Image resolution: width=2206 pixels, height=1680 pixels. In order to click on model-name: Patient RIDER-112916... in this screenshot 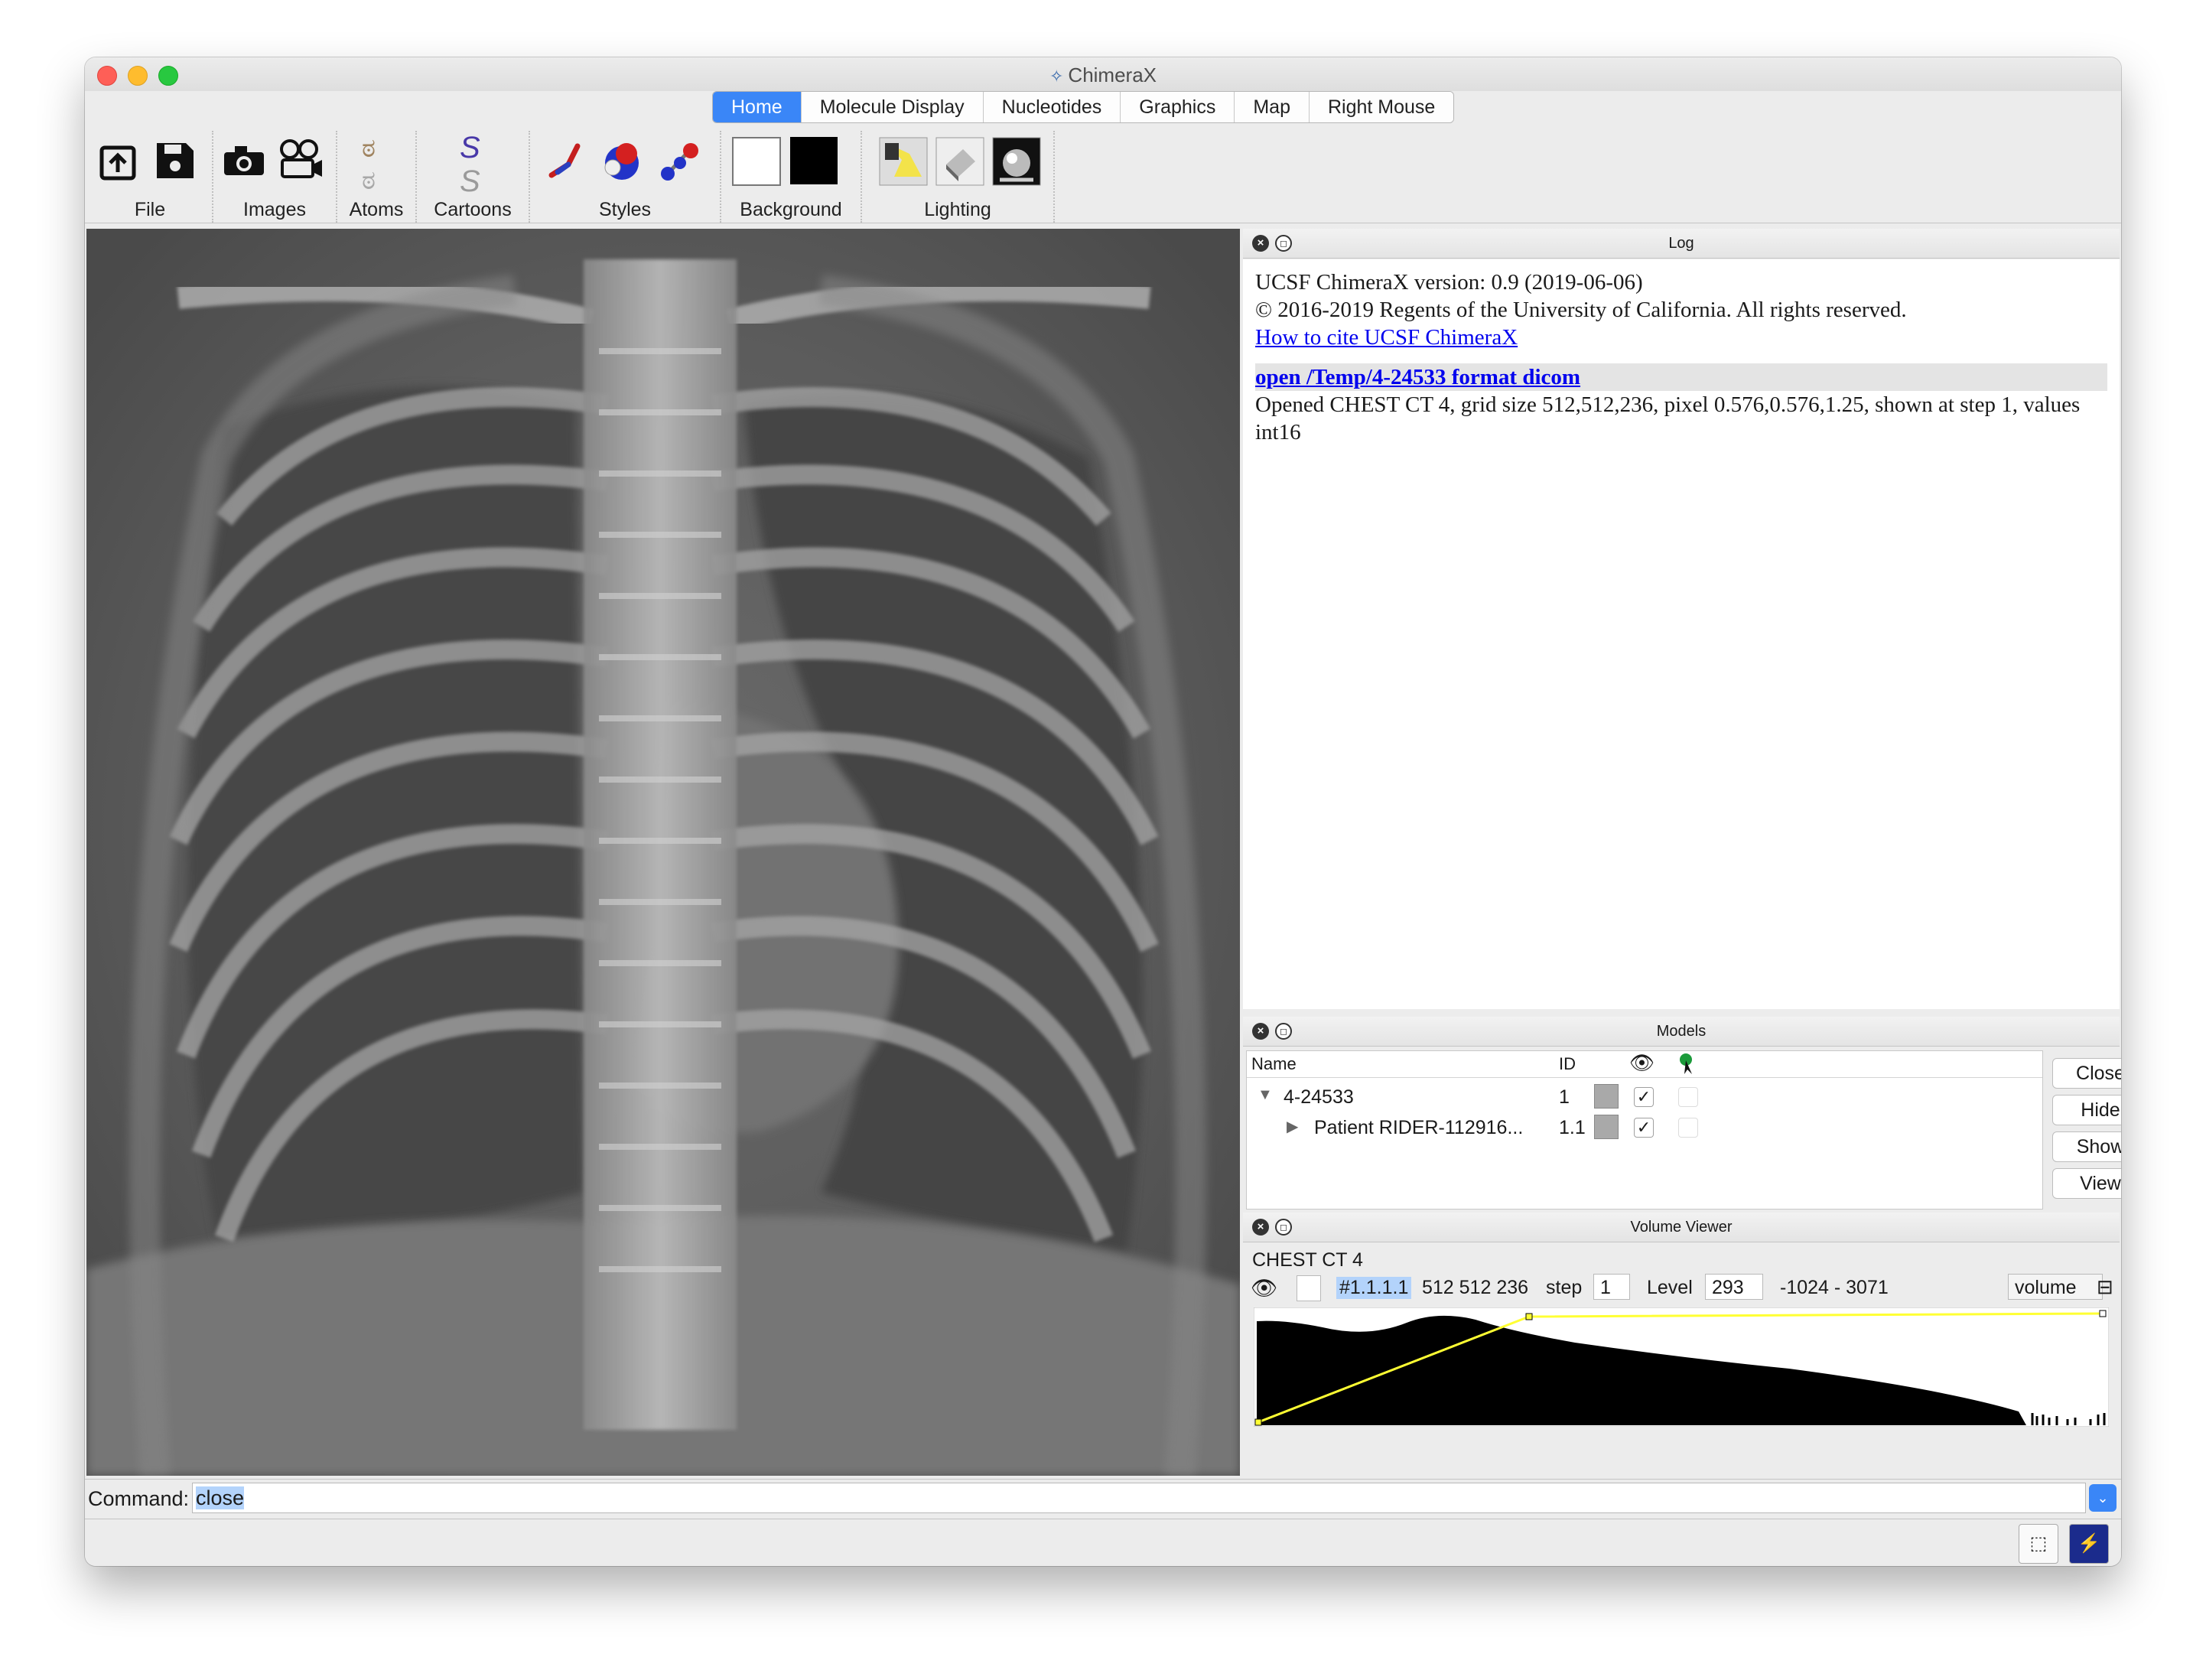, I will do `click(1419, 1127)`.